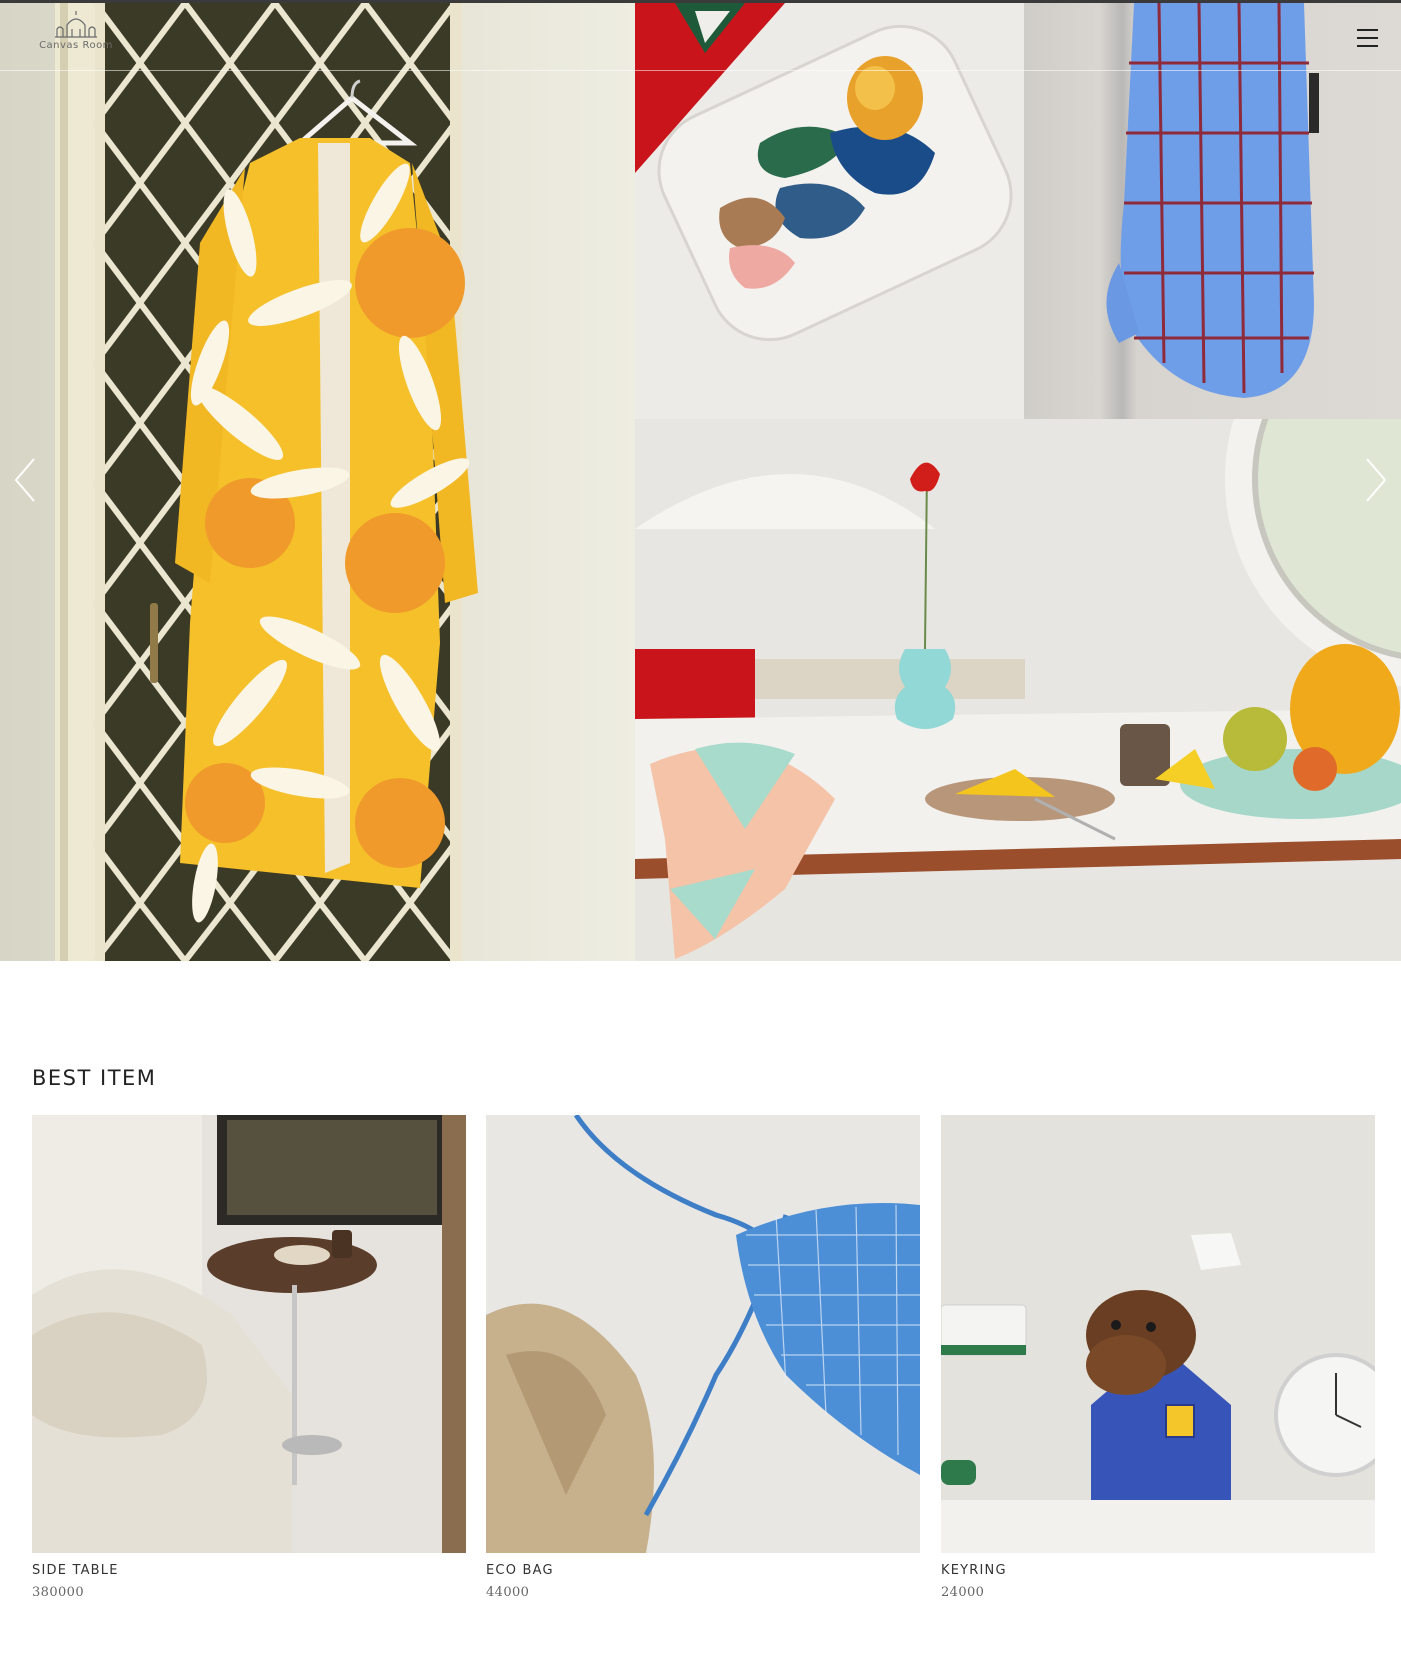  What do you see at coordinates (700, 1) in the screenshot?
I see `top-border` at bounding box center [700, 1].